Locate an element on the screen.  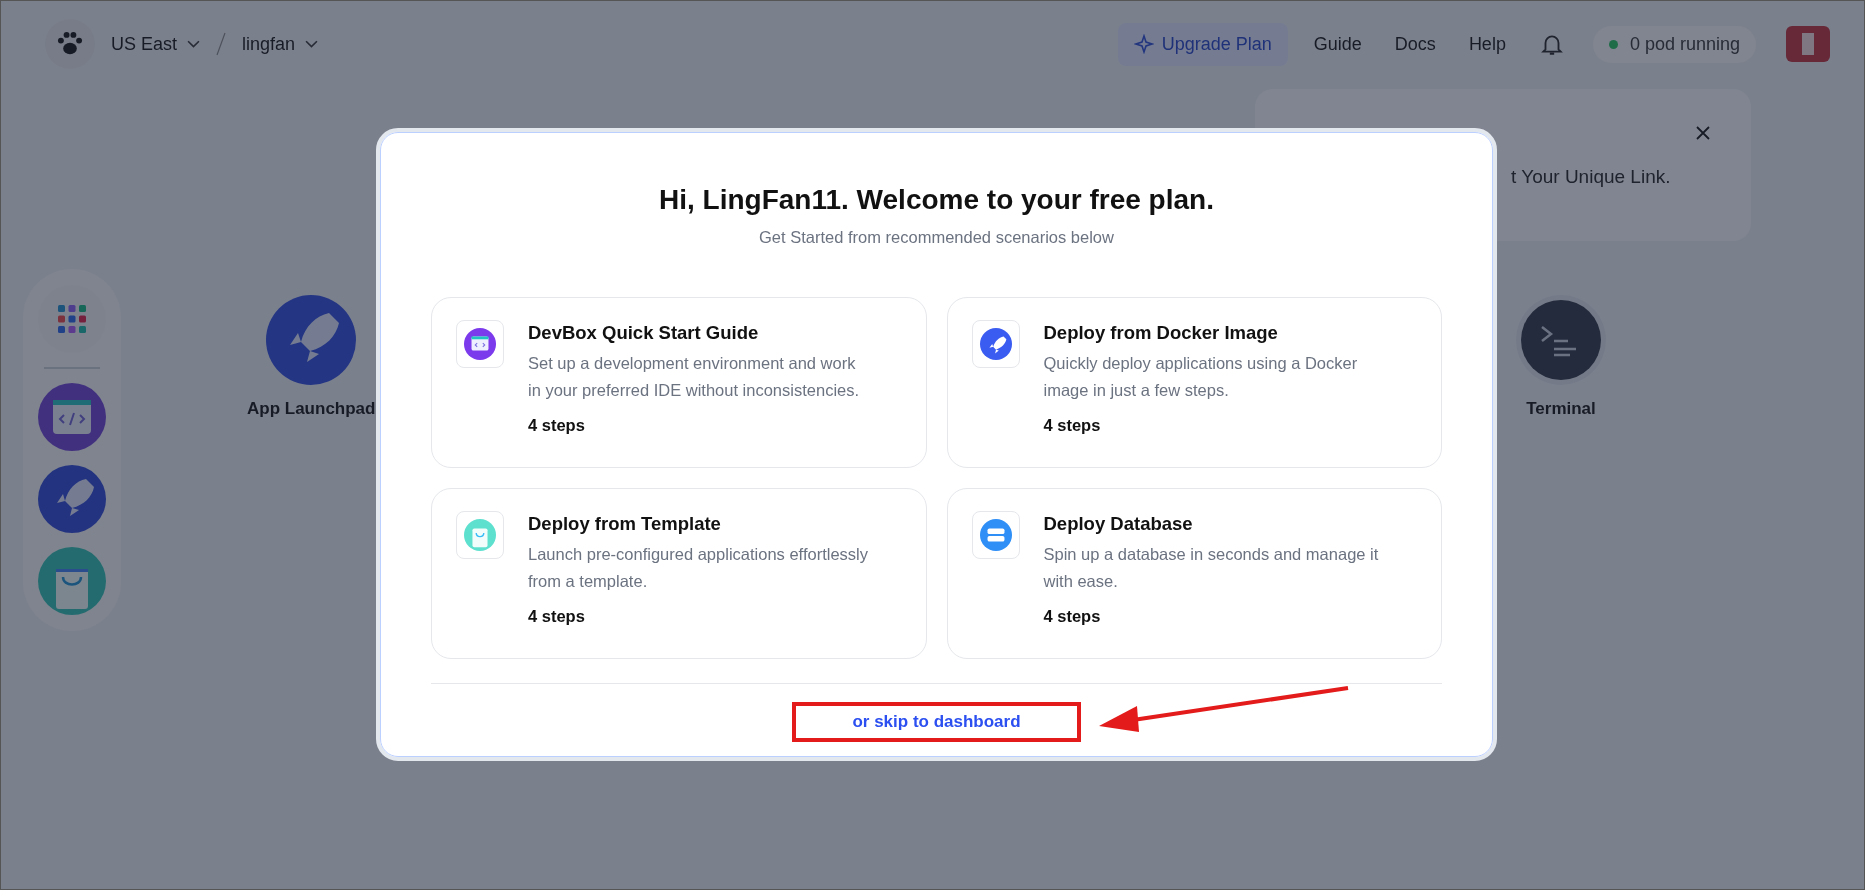
nav-link: Help is located at coordinates (1487, 44).